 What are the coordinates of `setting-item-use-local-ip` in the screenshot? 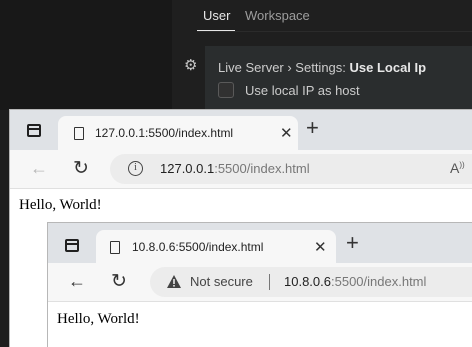 It's located at (338, 78).